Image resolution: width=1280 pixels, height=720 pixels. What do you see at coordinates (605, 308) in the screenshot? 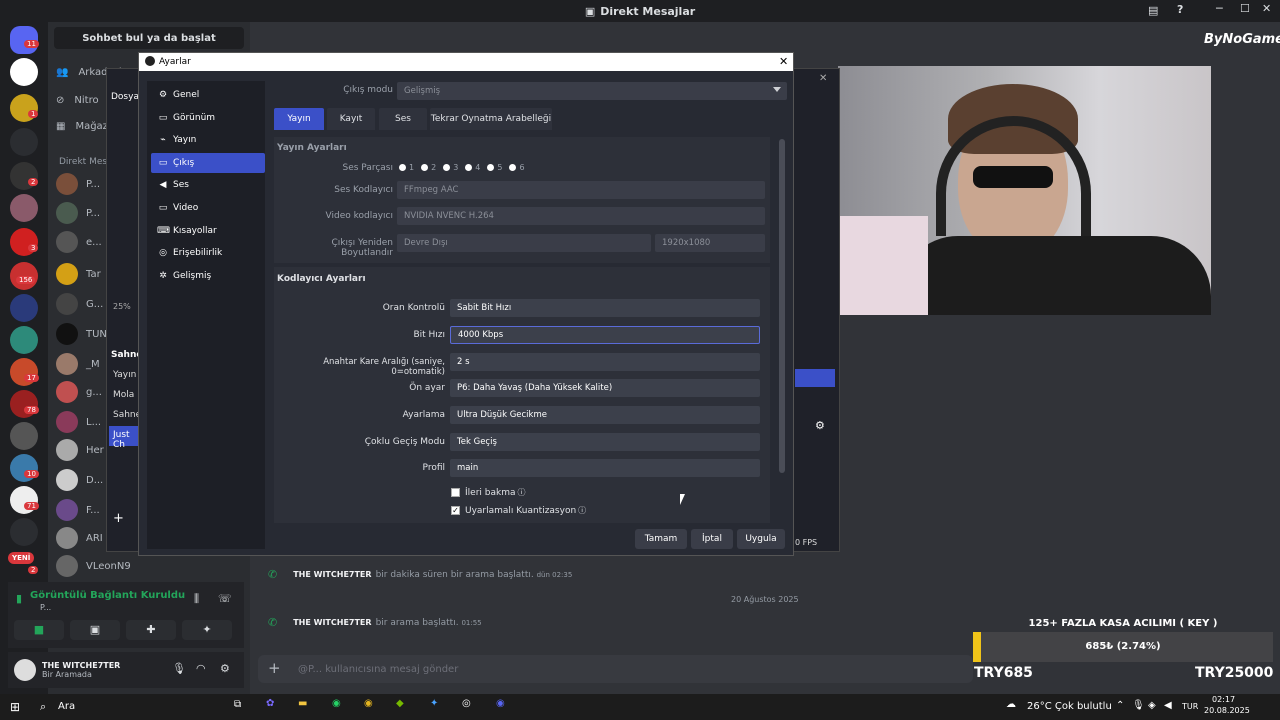
I see `rate-control-select: Sabit Bit Hızı` at bounding box center [605, 308].